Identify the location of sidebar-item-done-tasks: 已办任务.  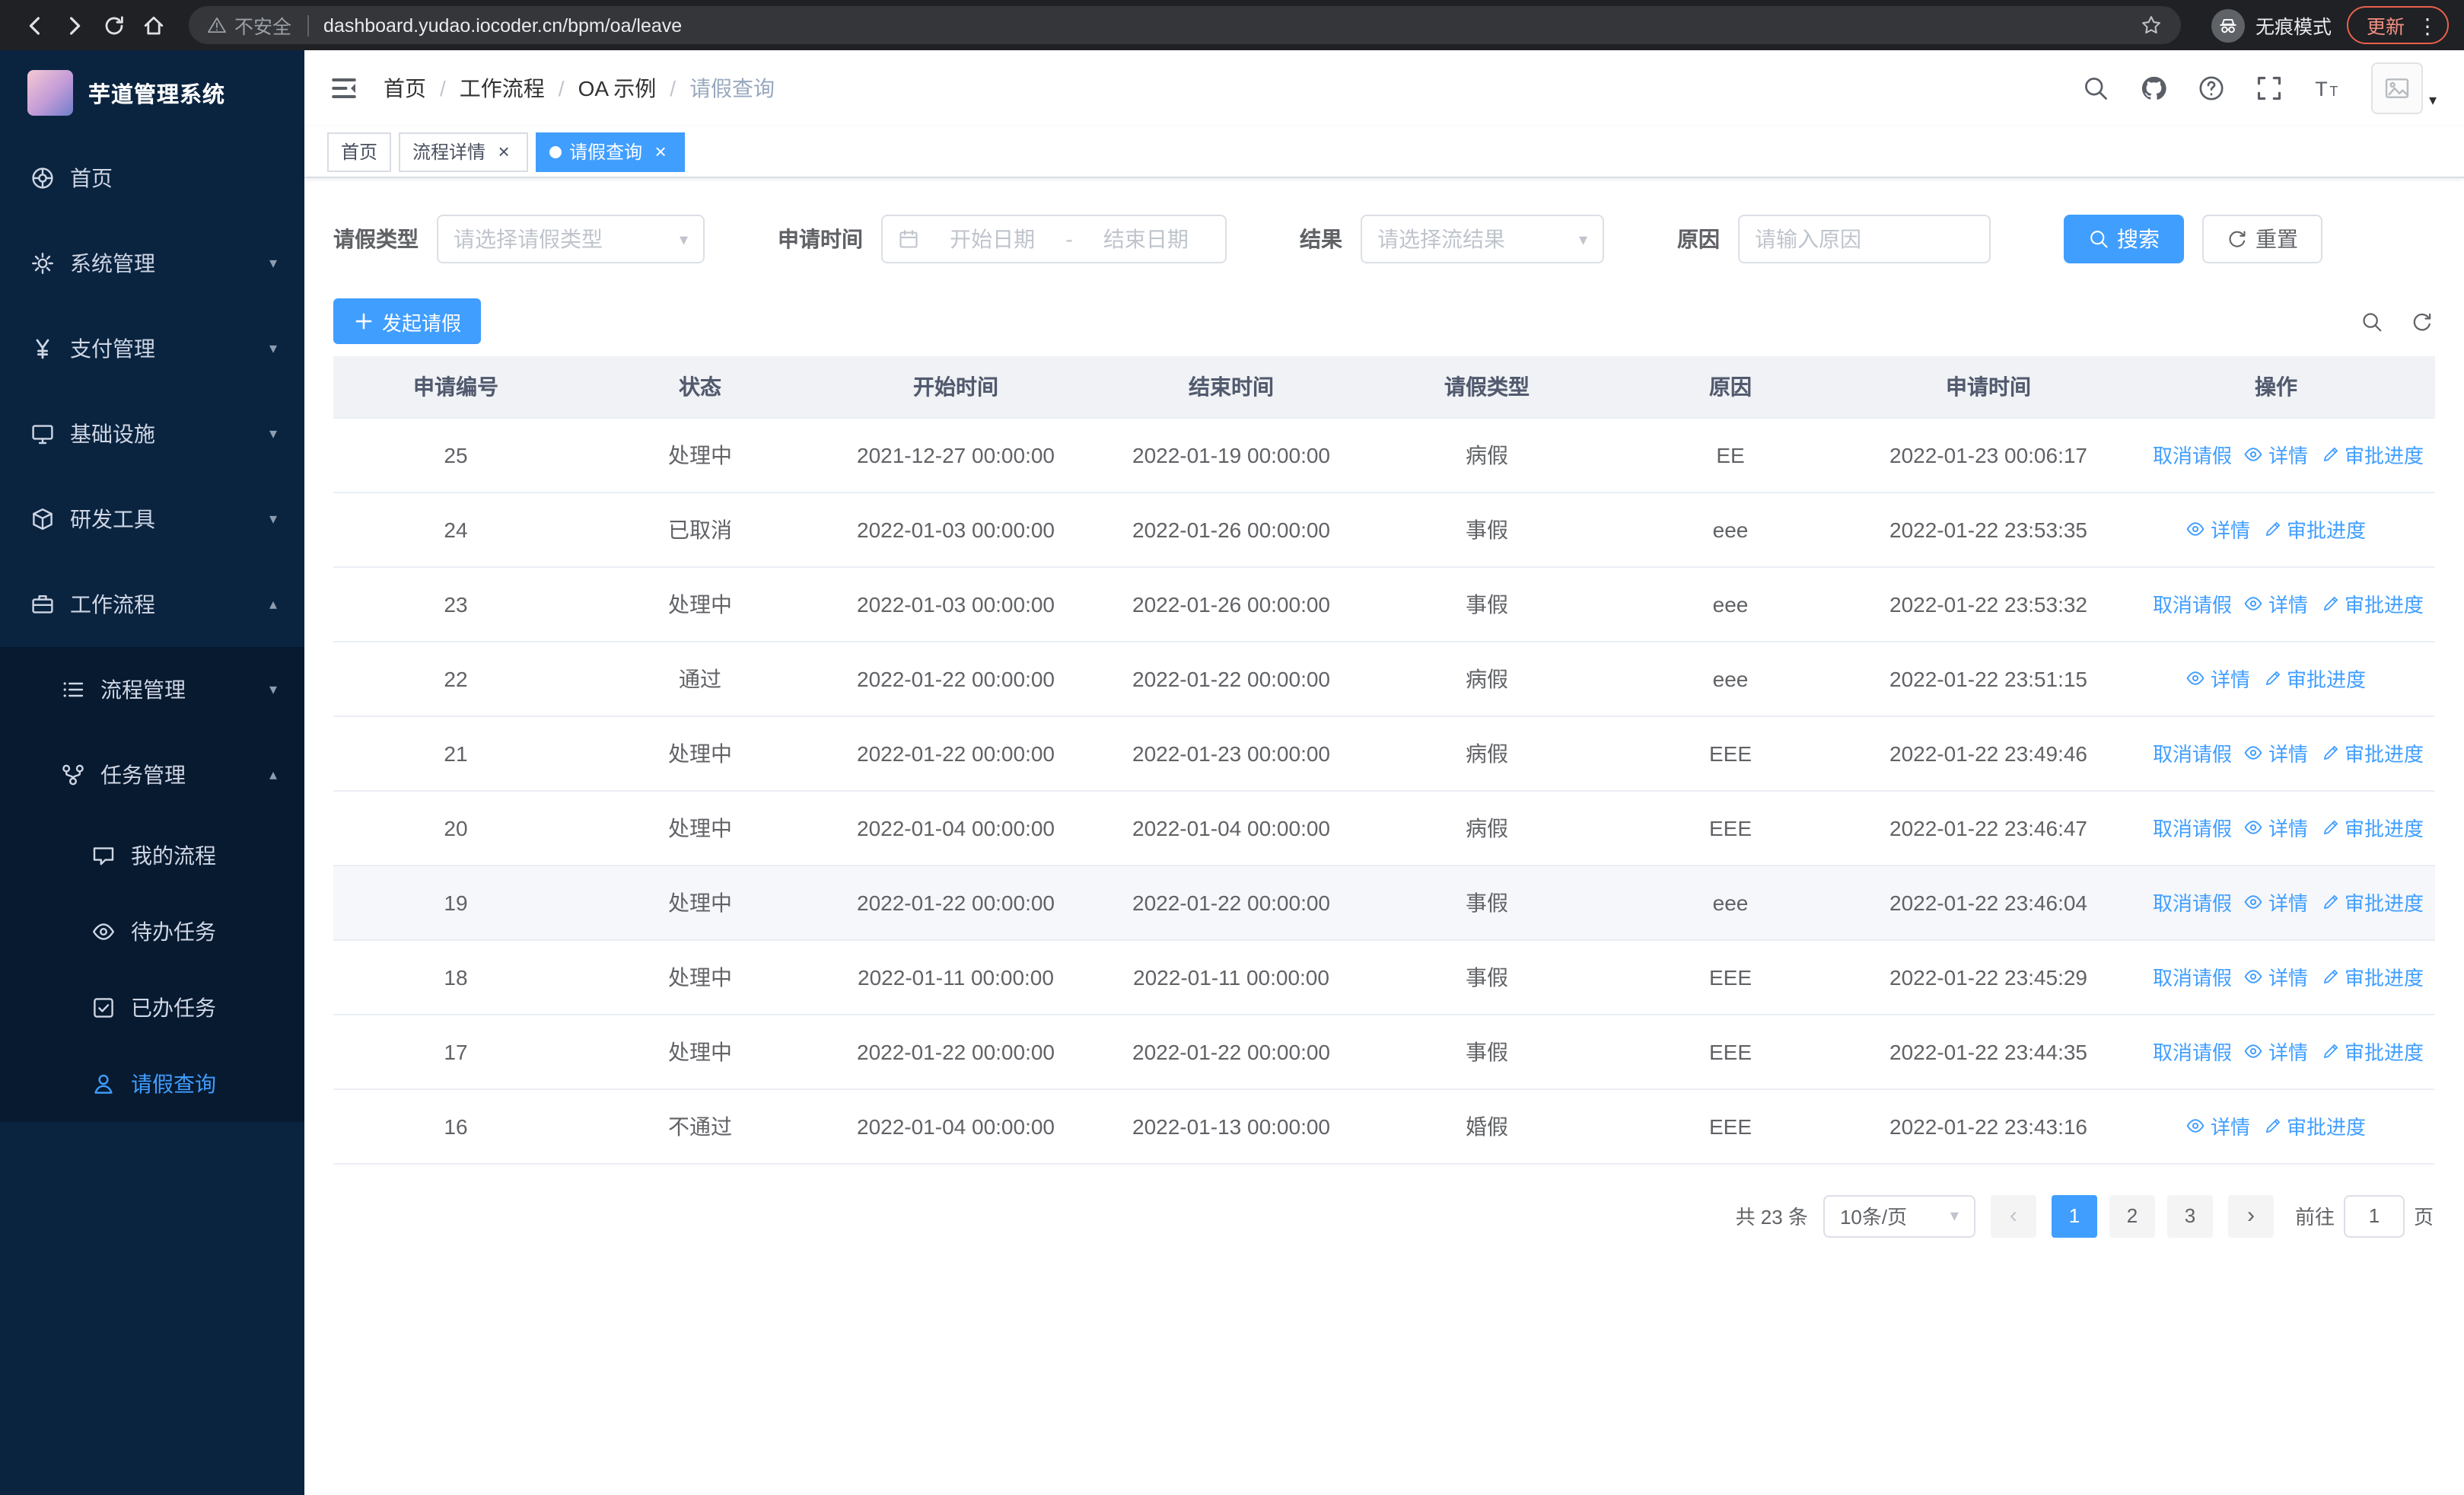
(152, 1008).